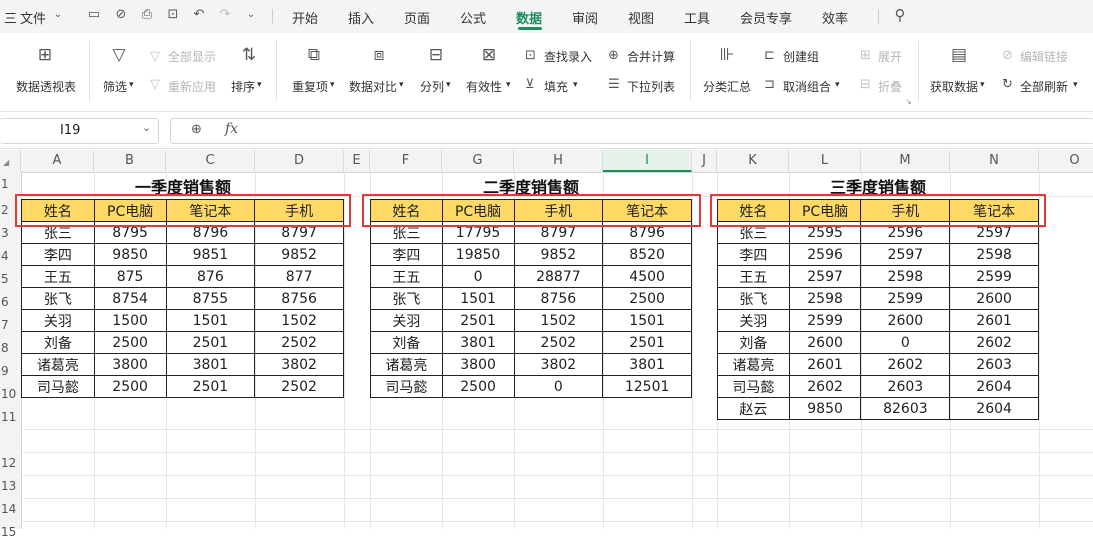 The image size is (1093, 539). I want to click on tab-formula: 公式, so click(473, 17).